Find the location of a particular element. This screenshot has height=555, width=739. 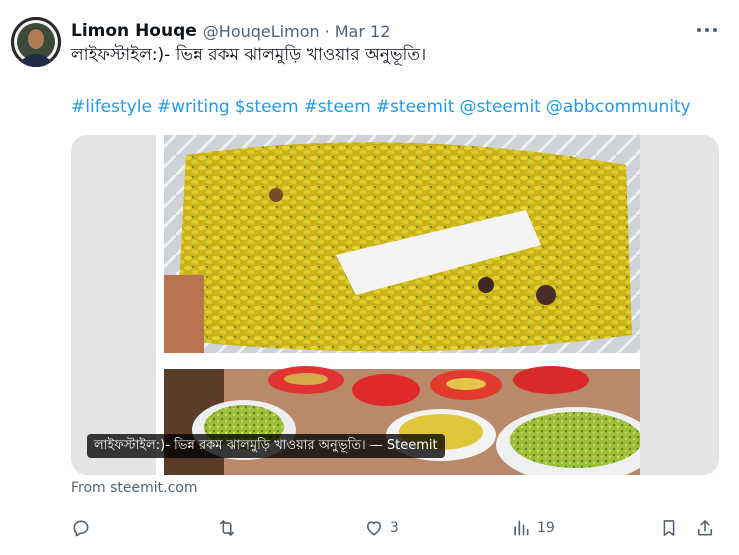

tweet-date: Mar 12 is located at coordinates (363, 31).